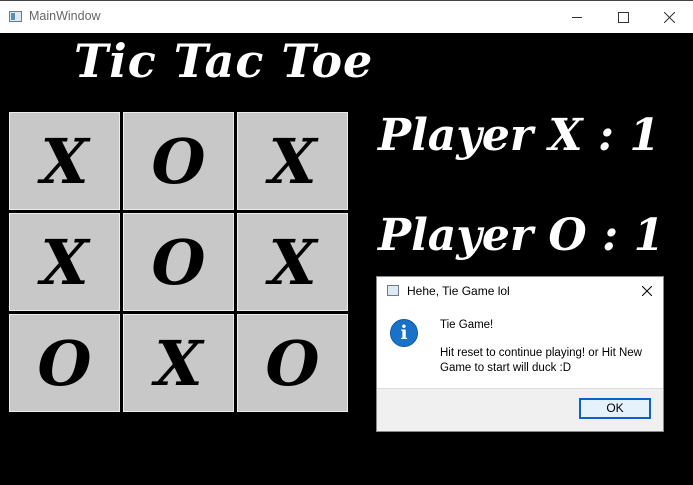 This screenshot has width=693, height=485. Describe the element at coordinates (178, 363) in the screenshot. I see `board-cell-2-1: X` at that location.